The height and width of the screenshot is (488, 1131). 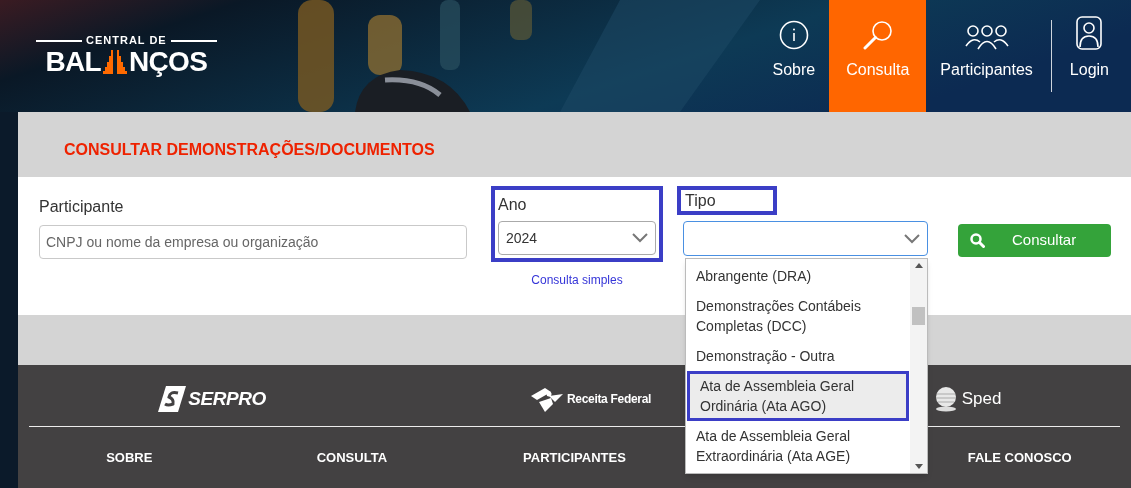 I want to click on logo-text: BAL, so click(x=73, y=62).